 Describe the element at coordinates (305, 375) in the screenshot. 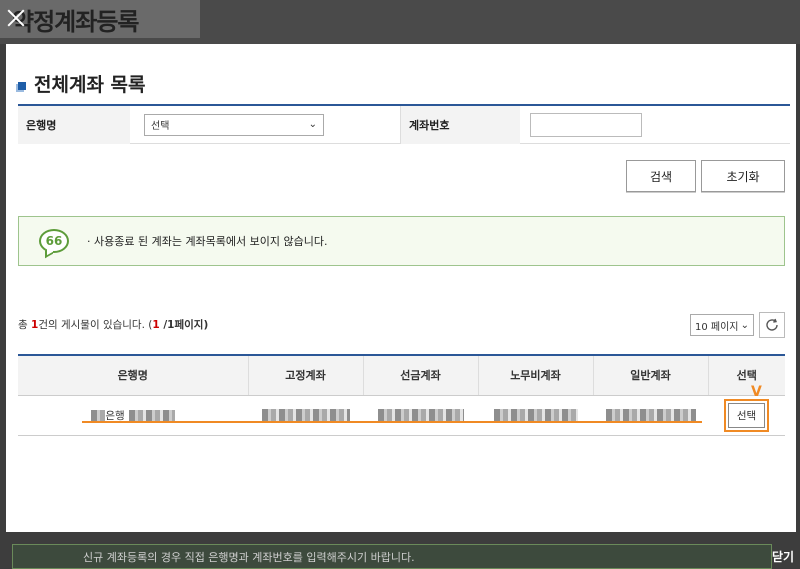

I see `header-fixed-account: 고정계좌` at that location.